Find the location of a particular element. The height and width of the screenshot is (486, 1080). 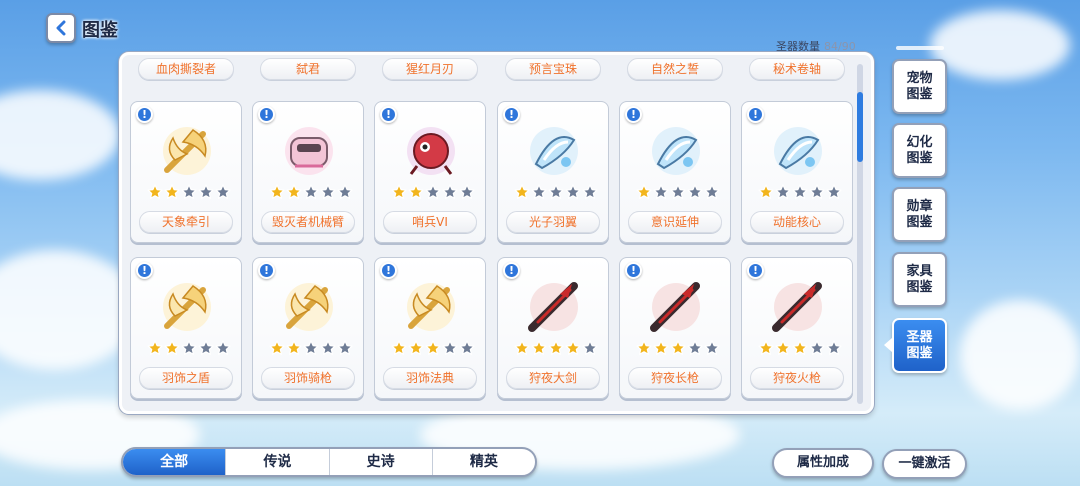

item-card-partial: 预言宝珠 is located at coordinates (553, 69).